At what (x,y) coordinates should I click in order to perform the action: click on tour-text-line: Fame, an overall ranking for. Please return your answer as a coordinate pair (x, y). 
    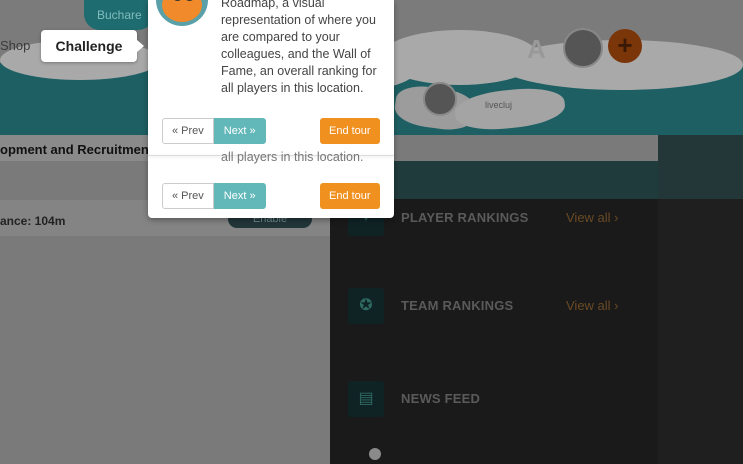
    Looking at the image, I should click on (299, 71).